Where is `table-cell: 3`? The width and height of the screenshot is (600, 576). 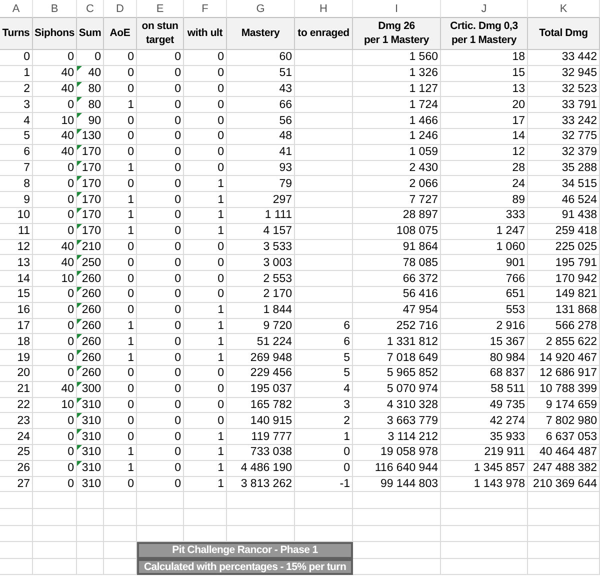 table-cell: 3 is located at coordinates (324, 406).